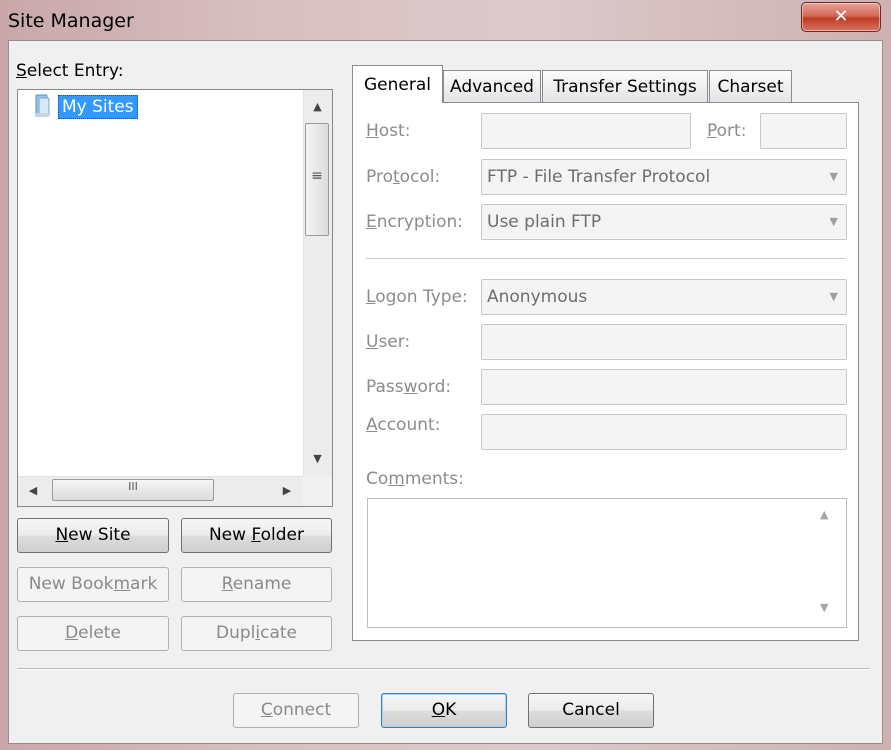  Describe the element at coordinates (372, 131) in the screenshot. I see `mnemonic: H` at that location.